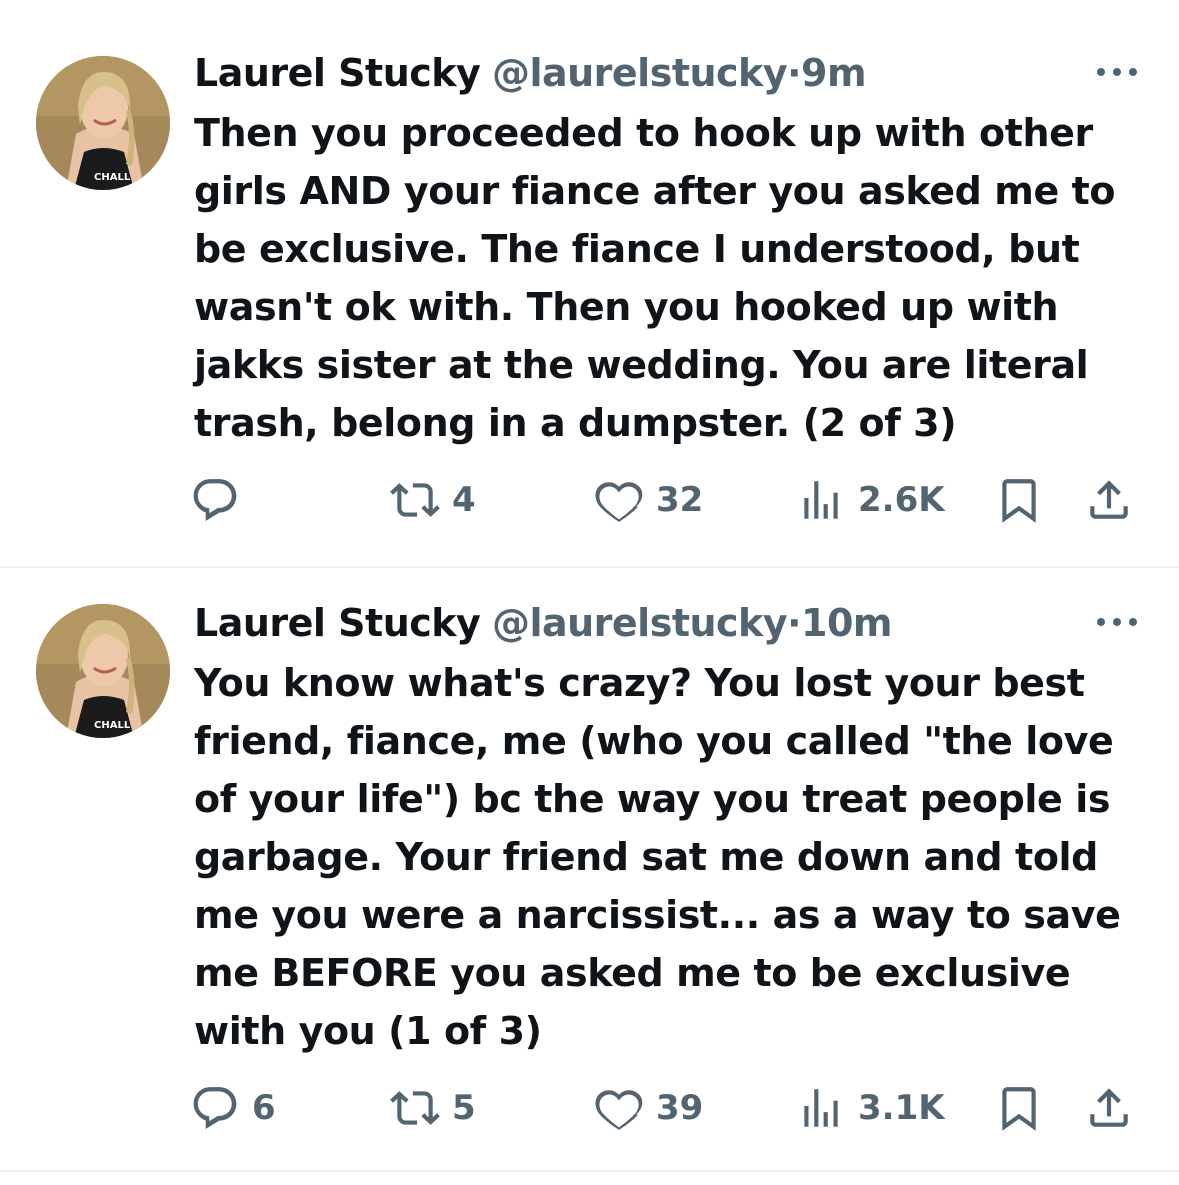 This screenshot has height=1185, width=1179. Describe the element at coordinates (680, 1108) in the screenshot. I see `like-count: 39` at that location.